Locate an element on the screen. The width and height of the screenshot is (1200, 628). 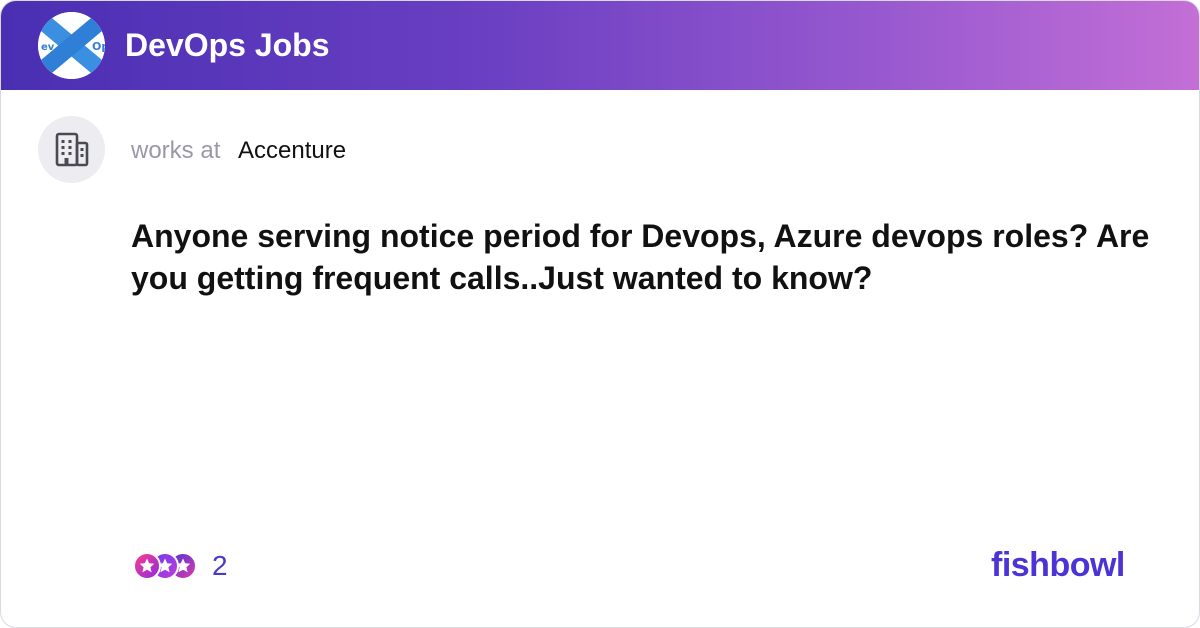
reaction-icons is located at coordinates (166, 566).